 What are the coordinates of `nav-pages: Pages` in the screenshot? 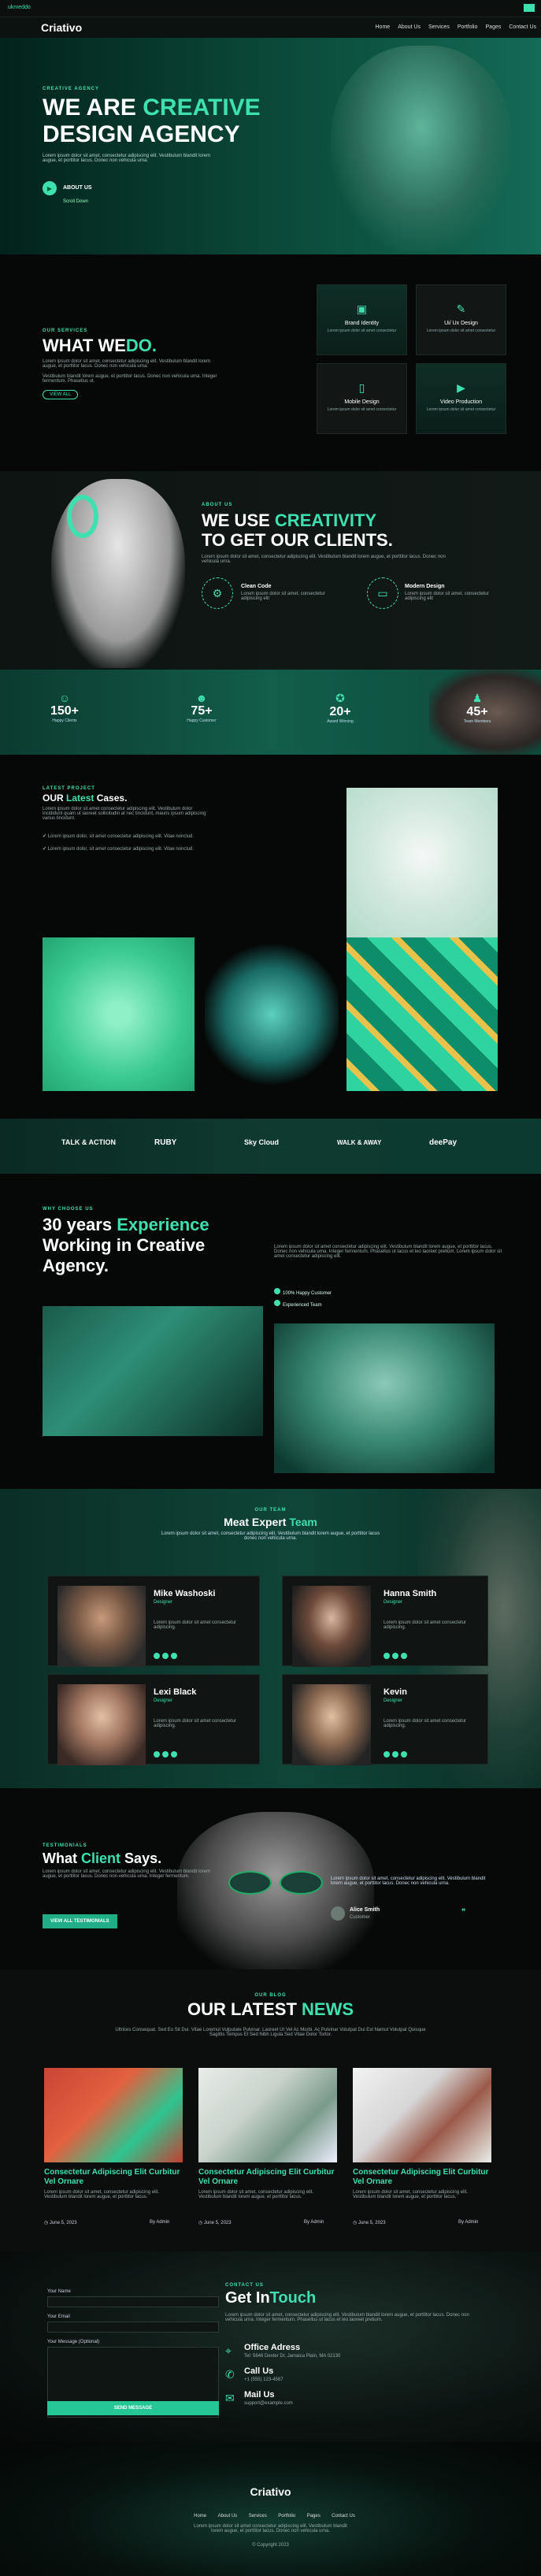 It's located at (494, 27).